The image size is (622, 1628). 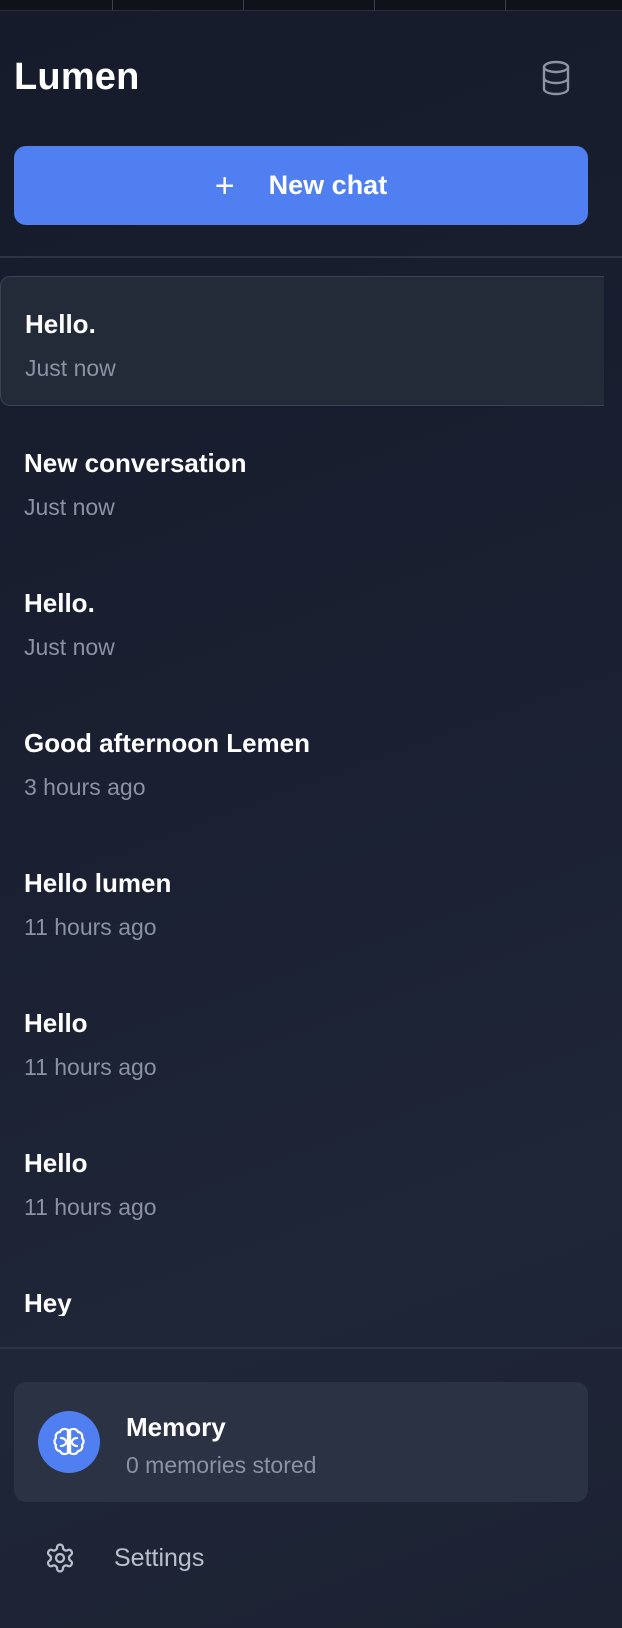 I want to click on chat-list-item: Hey, so click(x=302, y=1286).